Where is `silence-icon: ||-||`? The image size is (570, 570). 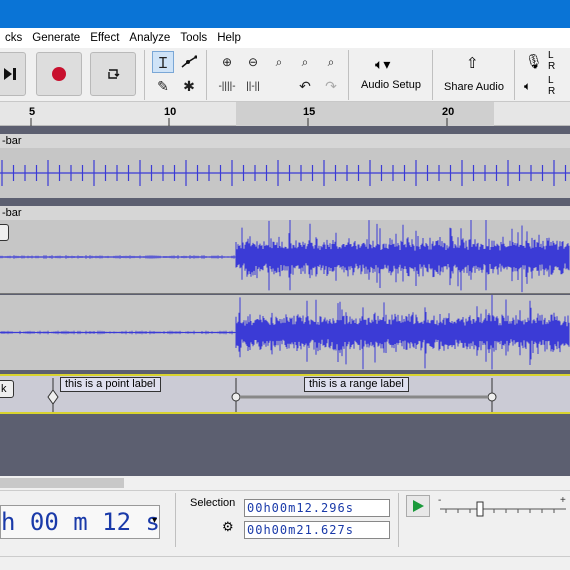
silence-icon: ||-|| is located at coordinates (253, 86).